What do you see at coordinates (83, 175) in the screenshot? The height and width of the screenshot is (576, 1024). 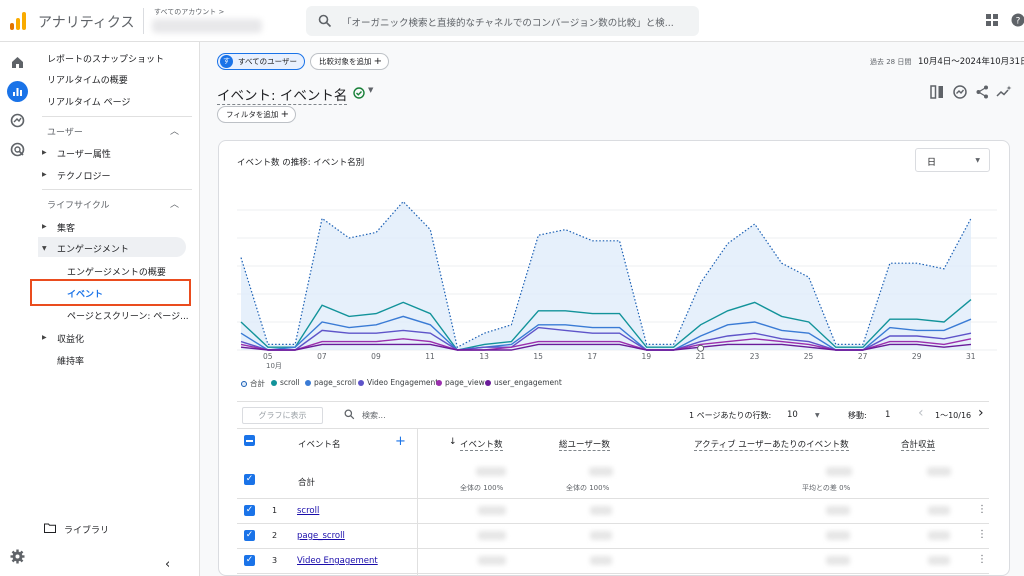 I see `nav-technology: テクノロジー` at bounding box center [83, 175].